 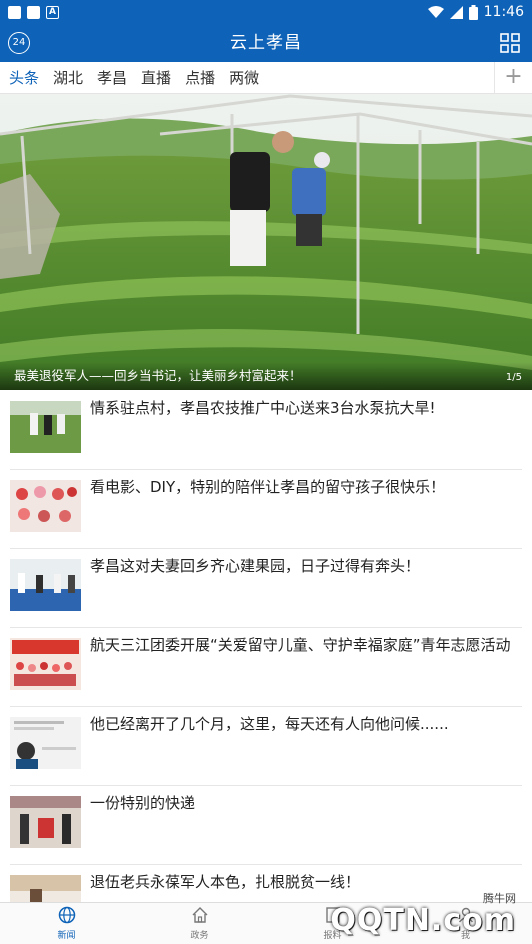 I want to click on grid-icon, so click(x=510, y=43).